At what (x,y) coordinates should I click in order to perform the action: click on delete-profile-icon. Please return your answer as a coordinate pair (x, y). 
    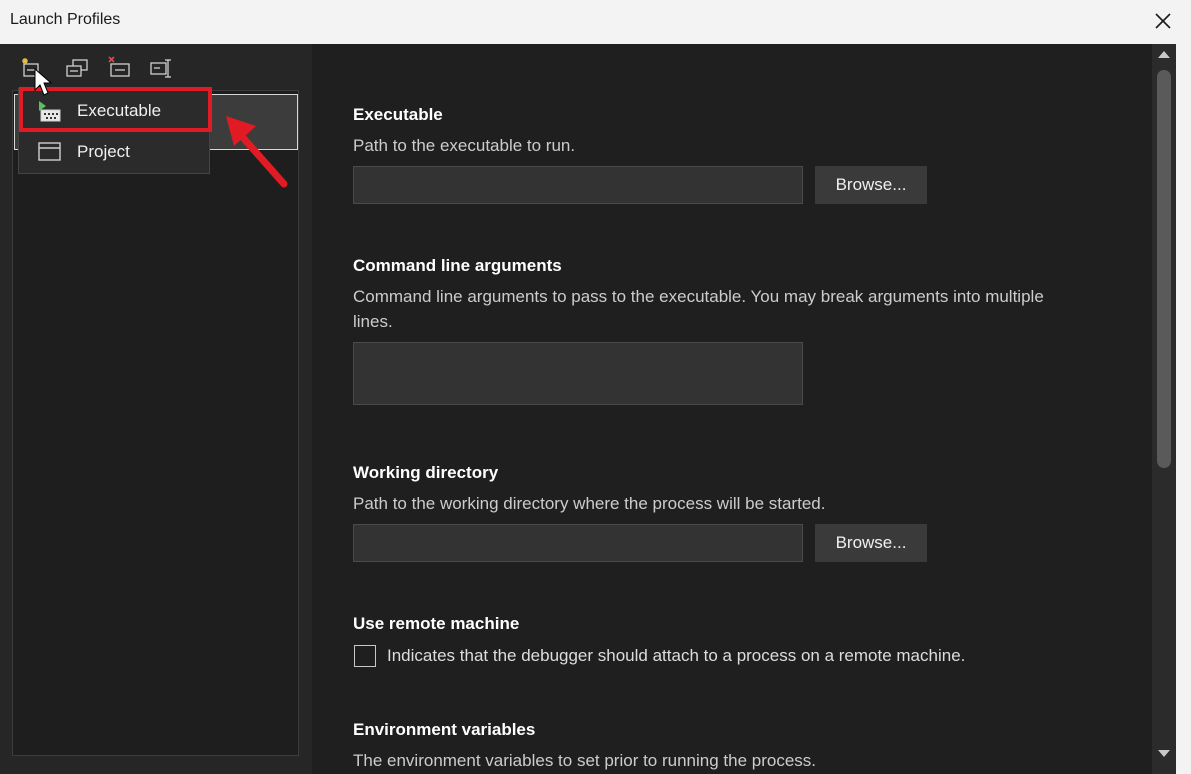
    Looking at the image, I should click on (119, 66).